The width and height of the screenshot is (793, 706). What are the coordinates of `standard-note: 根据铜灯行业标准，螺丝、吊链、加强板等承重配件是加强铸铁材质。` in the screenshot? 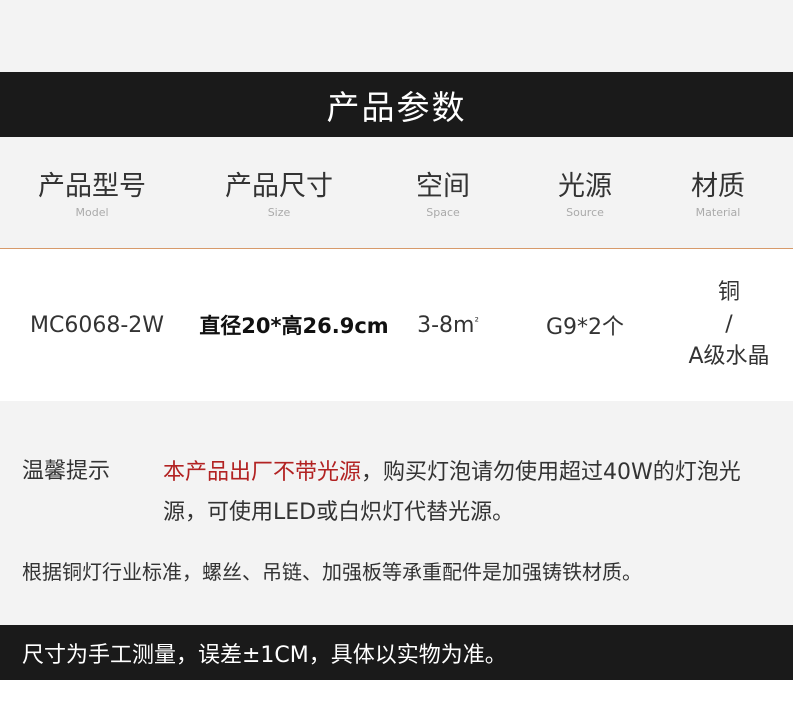 It's located at (332, 572).